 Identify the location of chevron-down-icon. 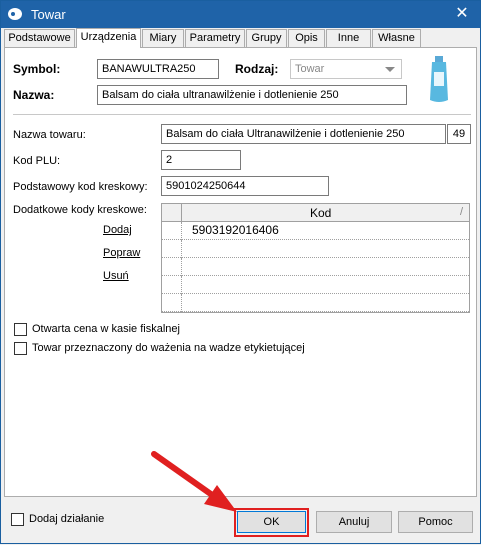
(390, 69).